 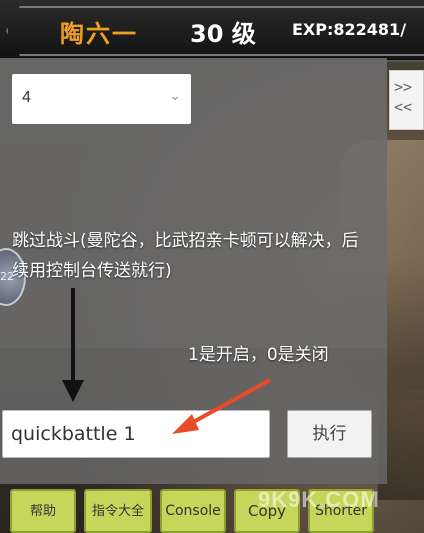 What do you see at coordinates (185, 256) in the screenshot?
I see `annotation-text: 跳过战斗(曼陀谷，比武招亲卡顿可以解决，后续用控制台传送就行)` at bounding box center [185, 256].